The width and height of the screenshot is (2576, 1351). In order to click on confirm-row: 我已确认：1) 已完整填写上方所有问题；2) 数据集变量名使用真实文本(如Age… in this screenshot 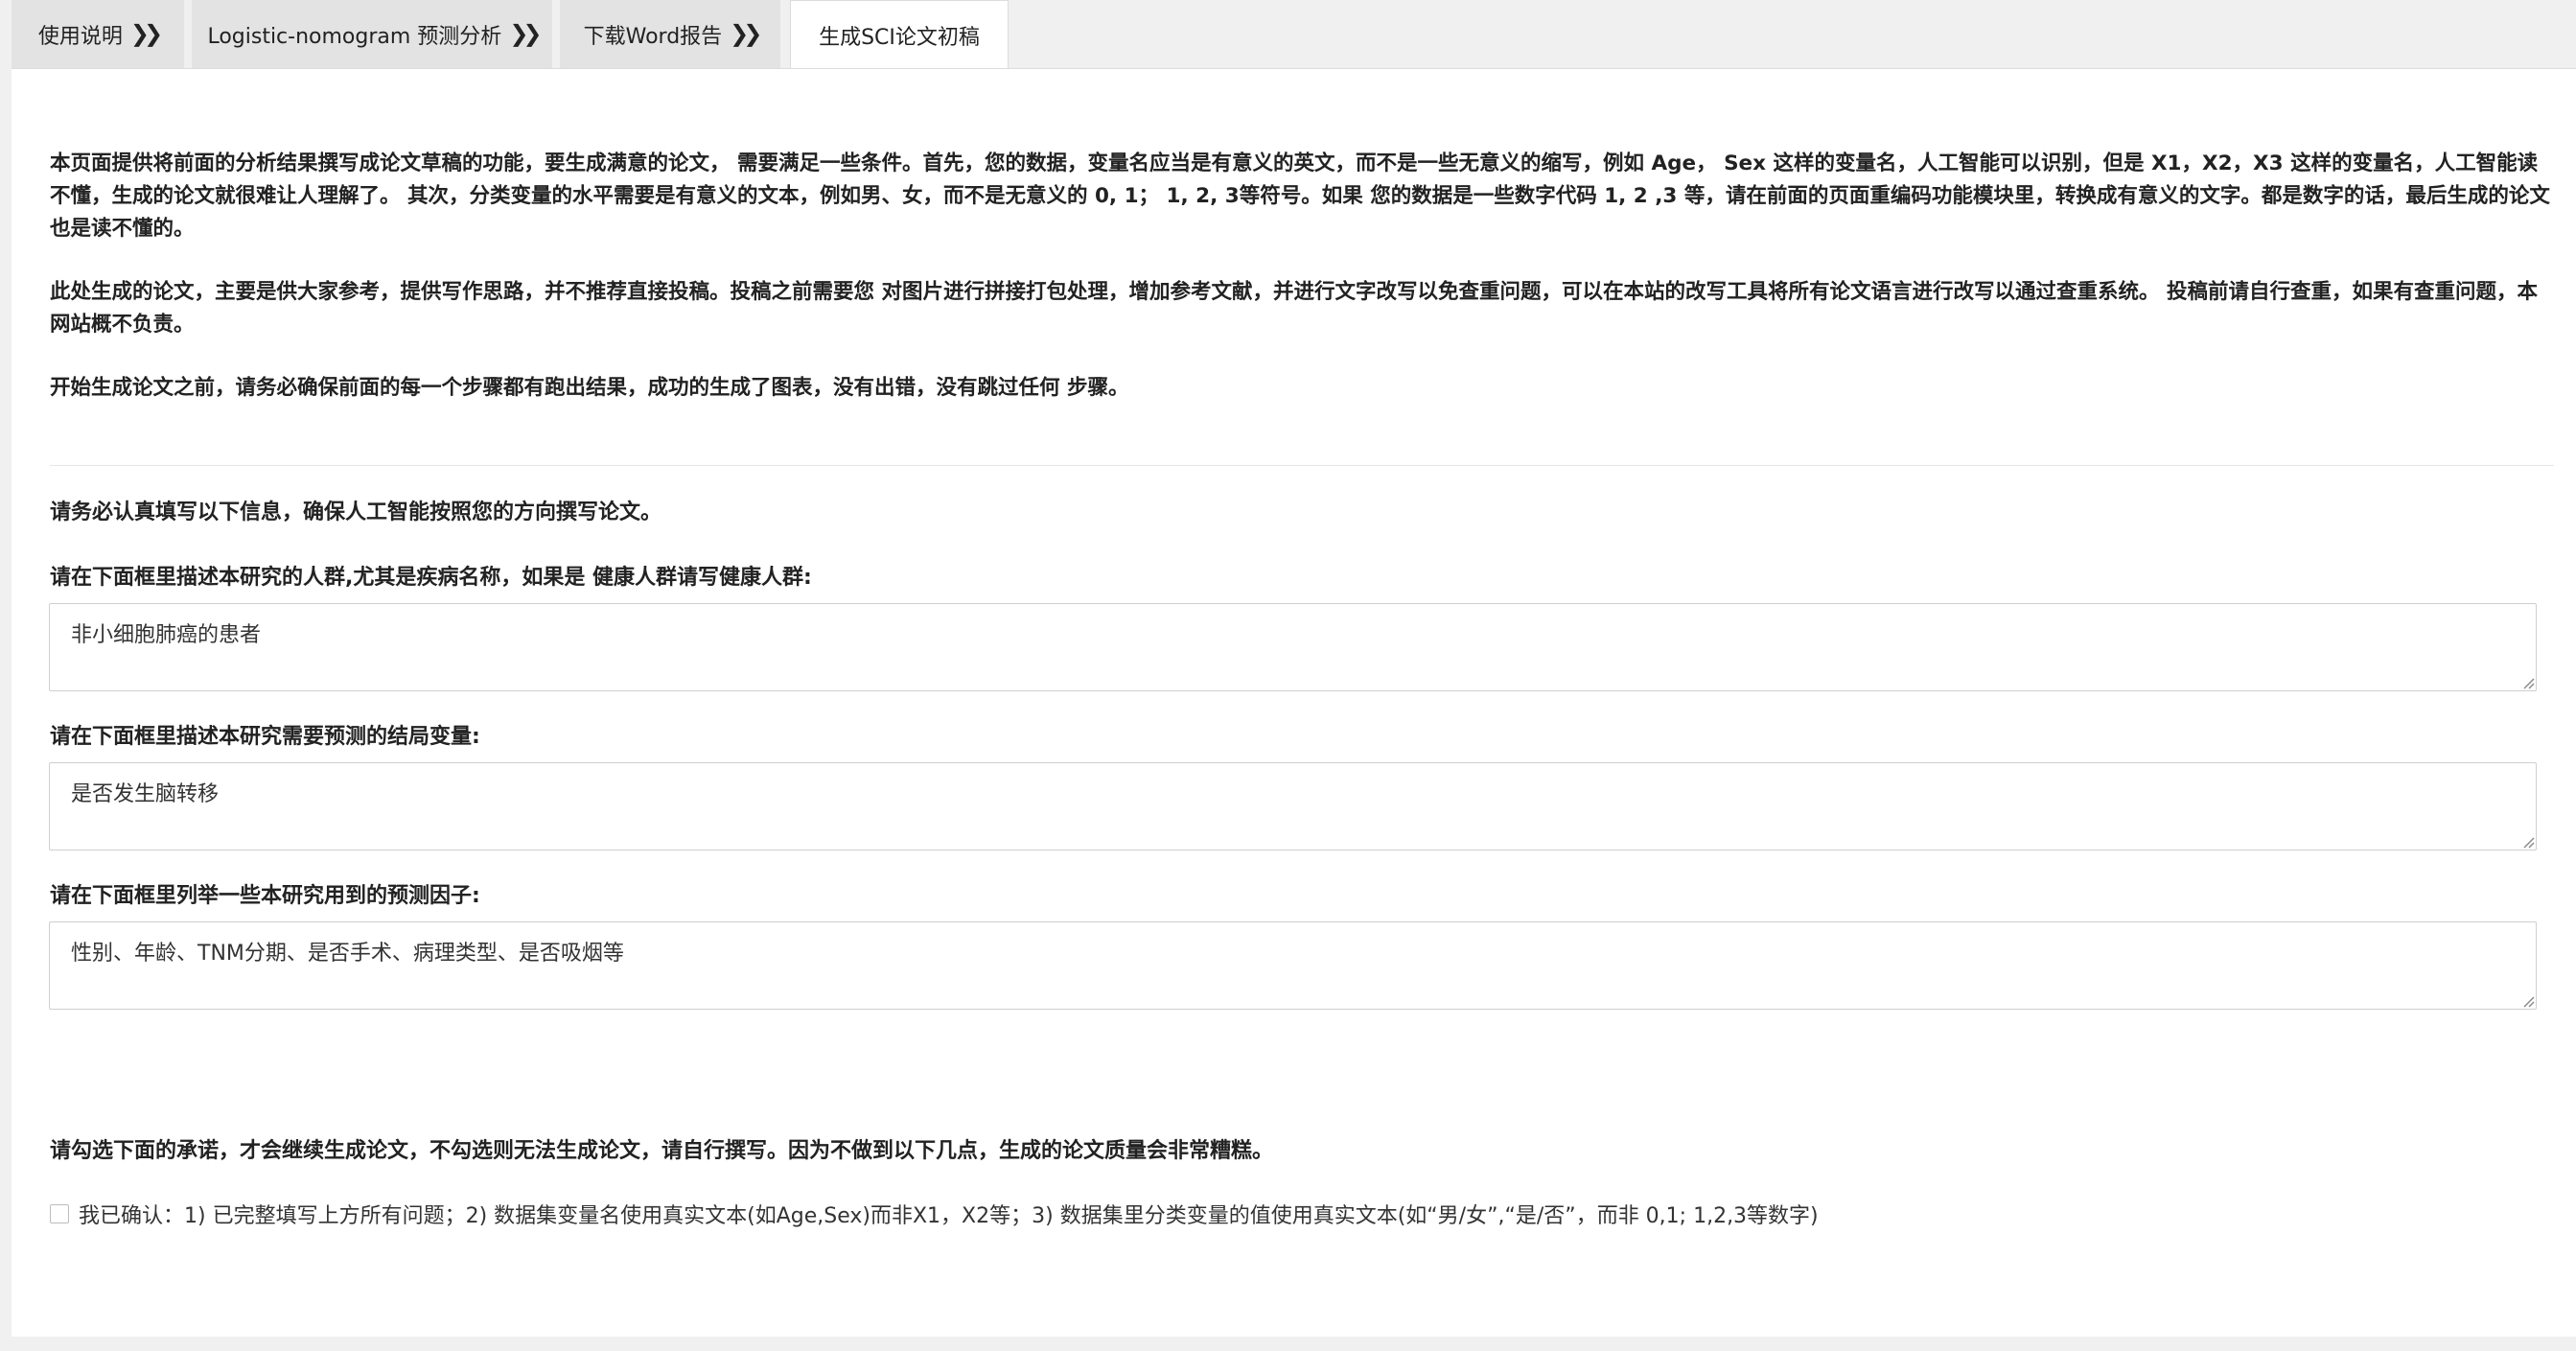, I will do `click(935, 1214)`.